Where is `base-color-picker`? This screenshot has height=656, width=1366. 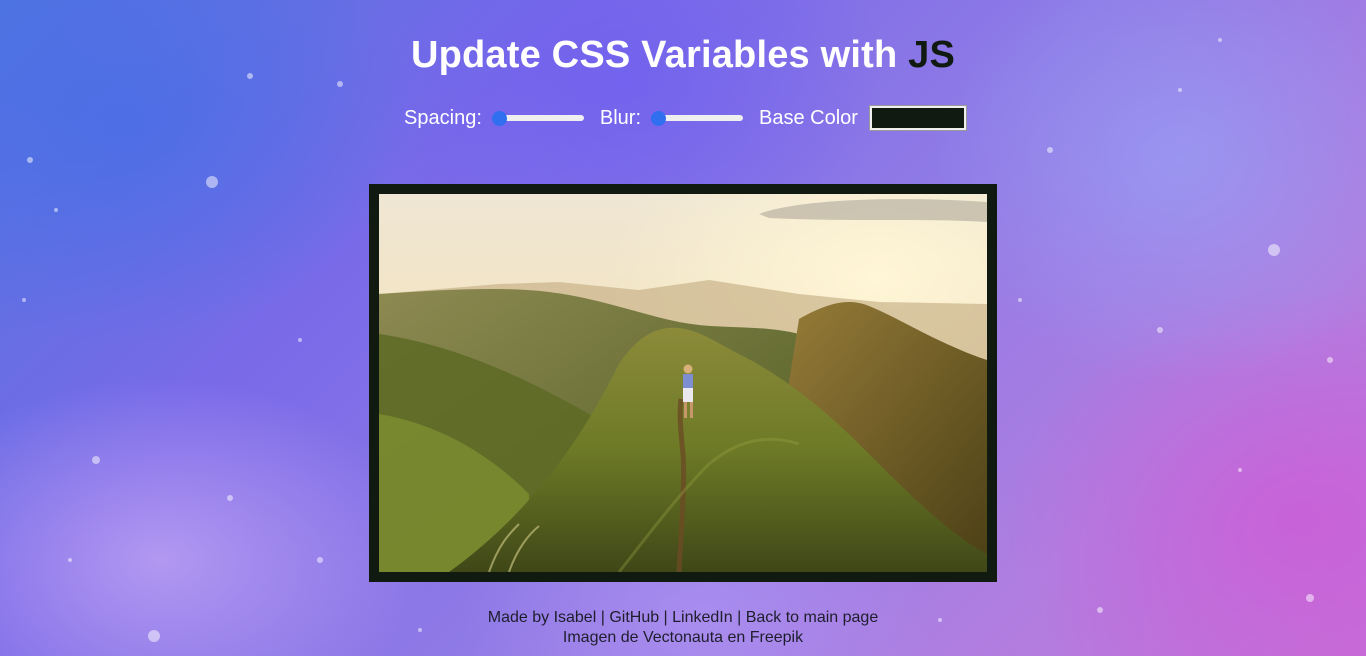 base-color-picker is located at coordinates (917, 118).